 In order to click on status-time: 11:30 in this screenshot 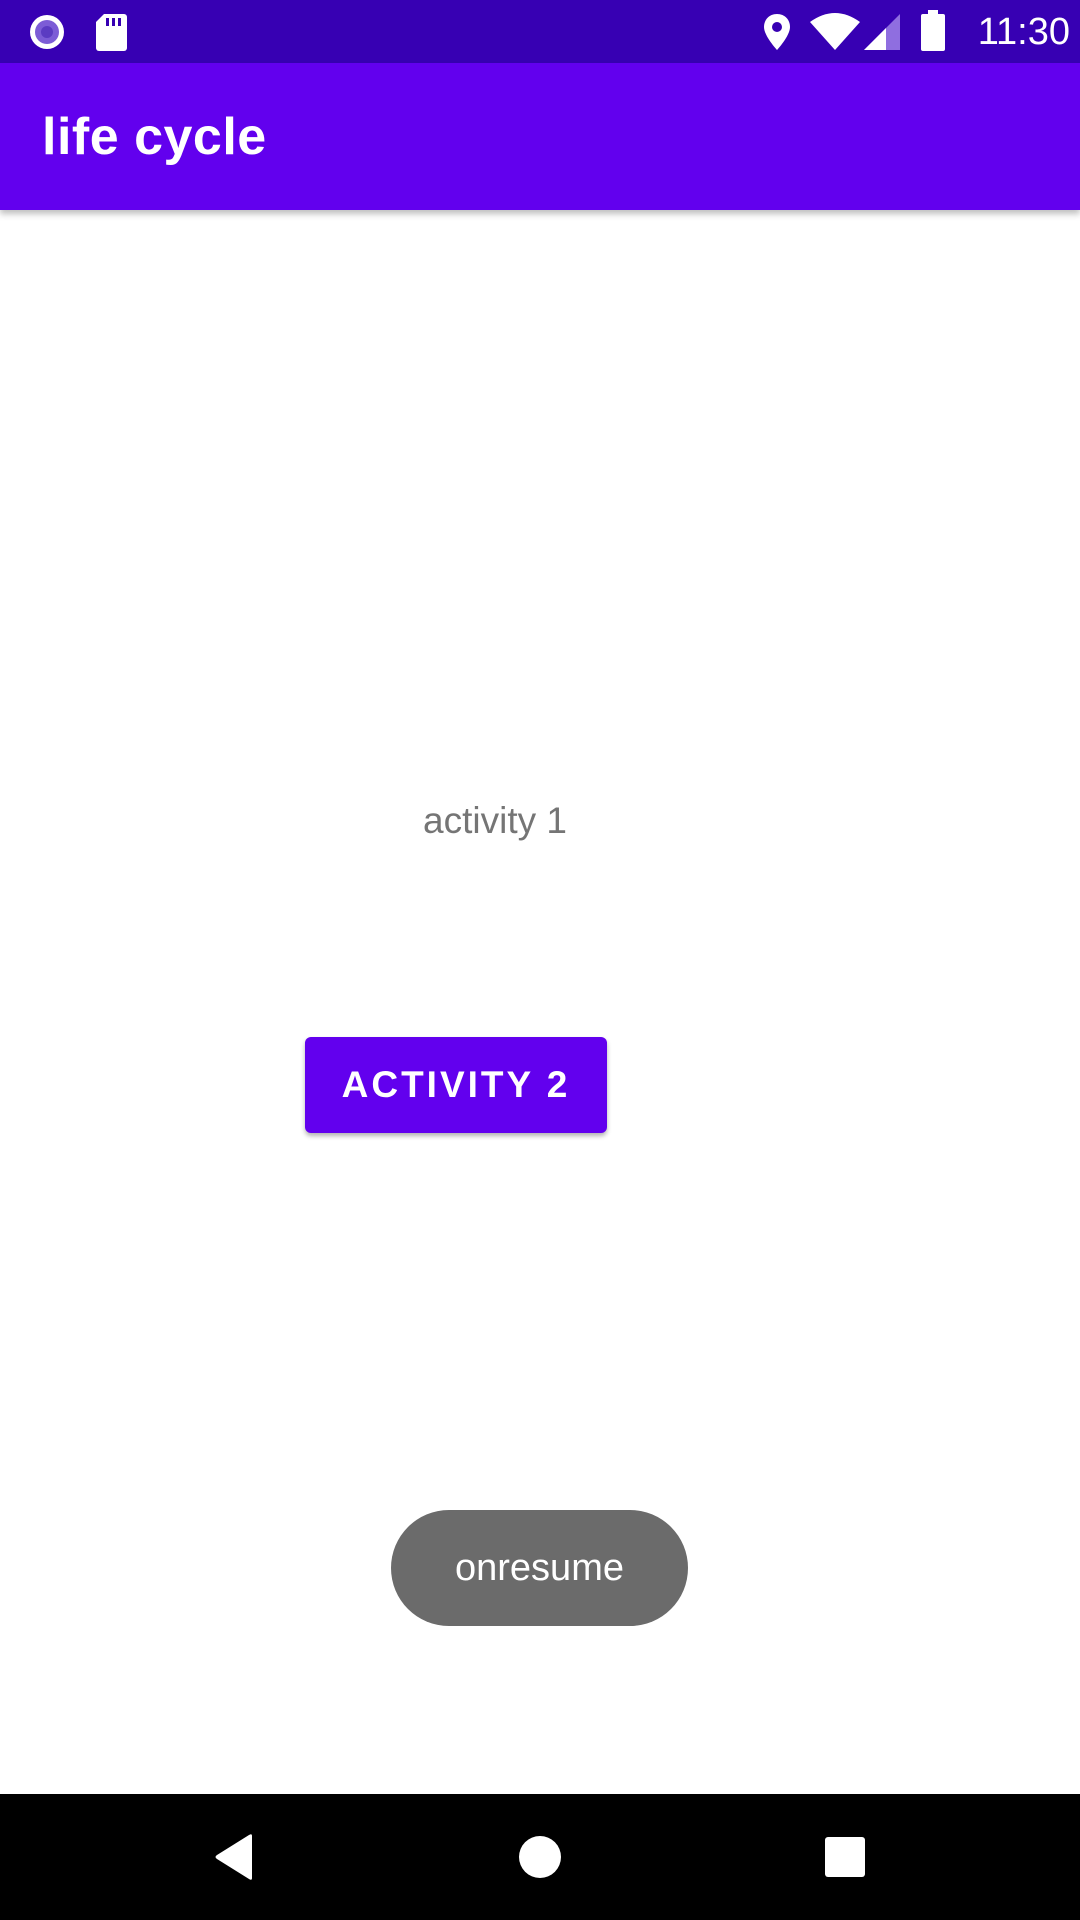, I will do `click(1023, 32)`.